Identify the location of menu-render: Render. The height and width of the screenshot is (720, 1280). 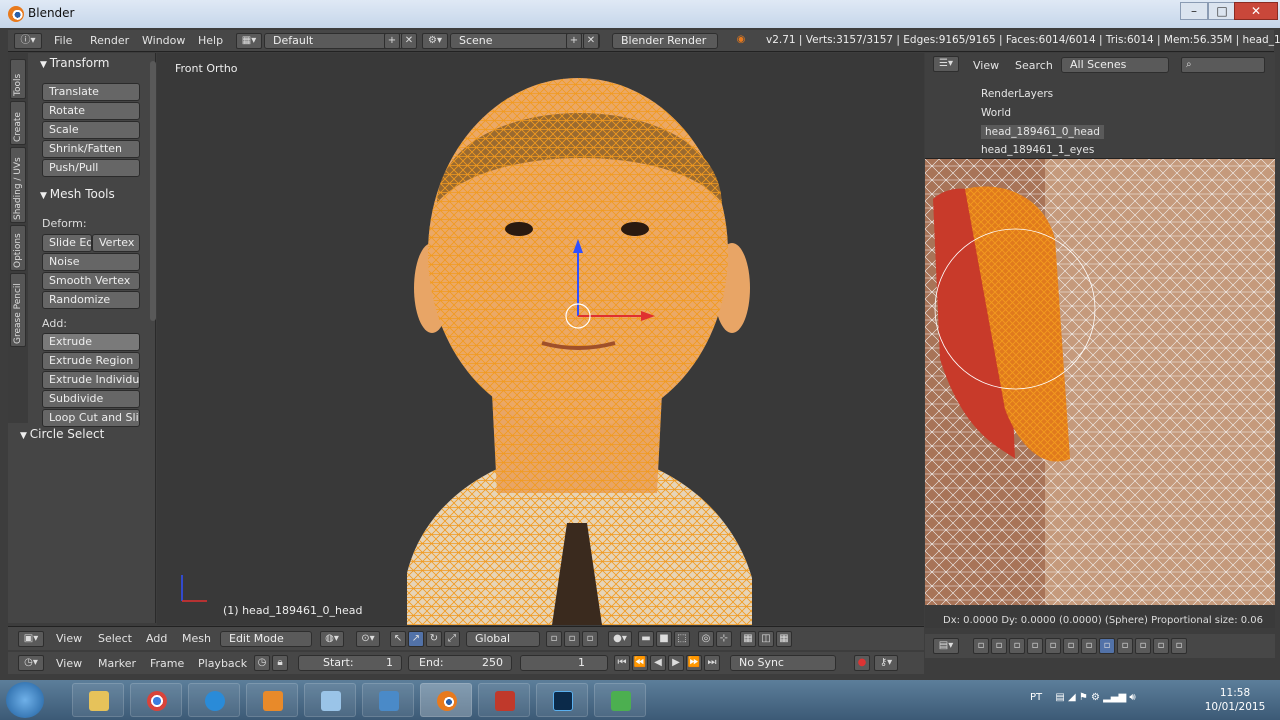
(109, 40).